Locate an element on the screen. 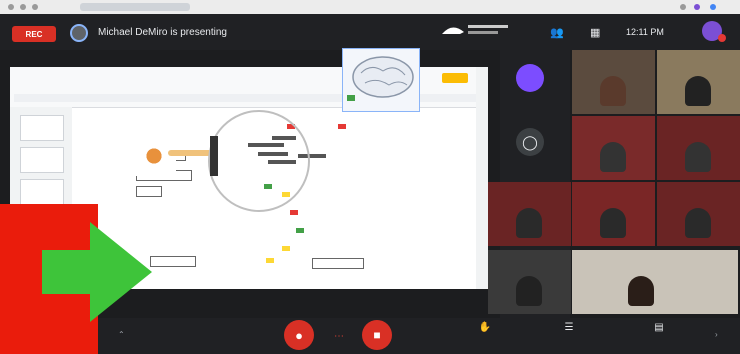  captions-button: ✋ is located at coordinates (485, 327).